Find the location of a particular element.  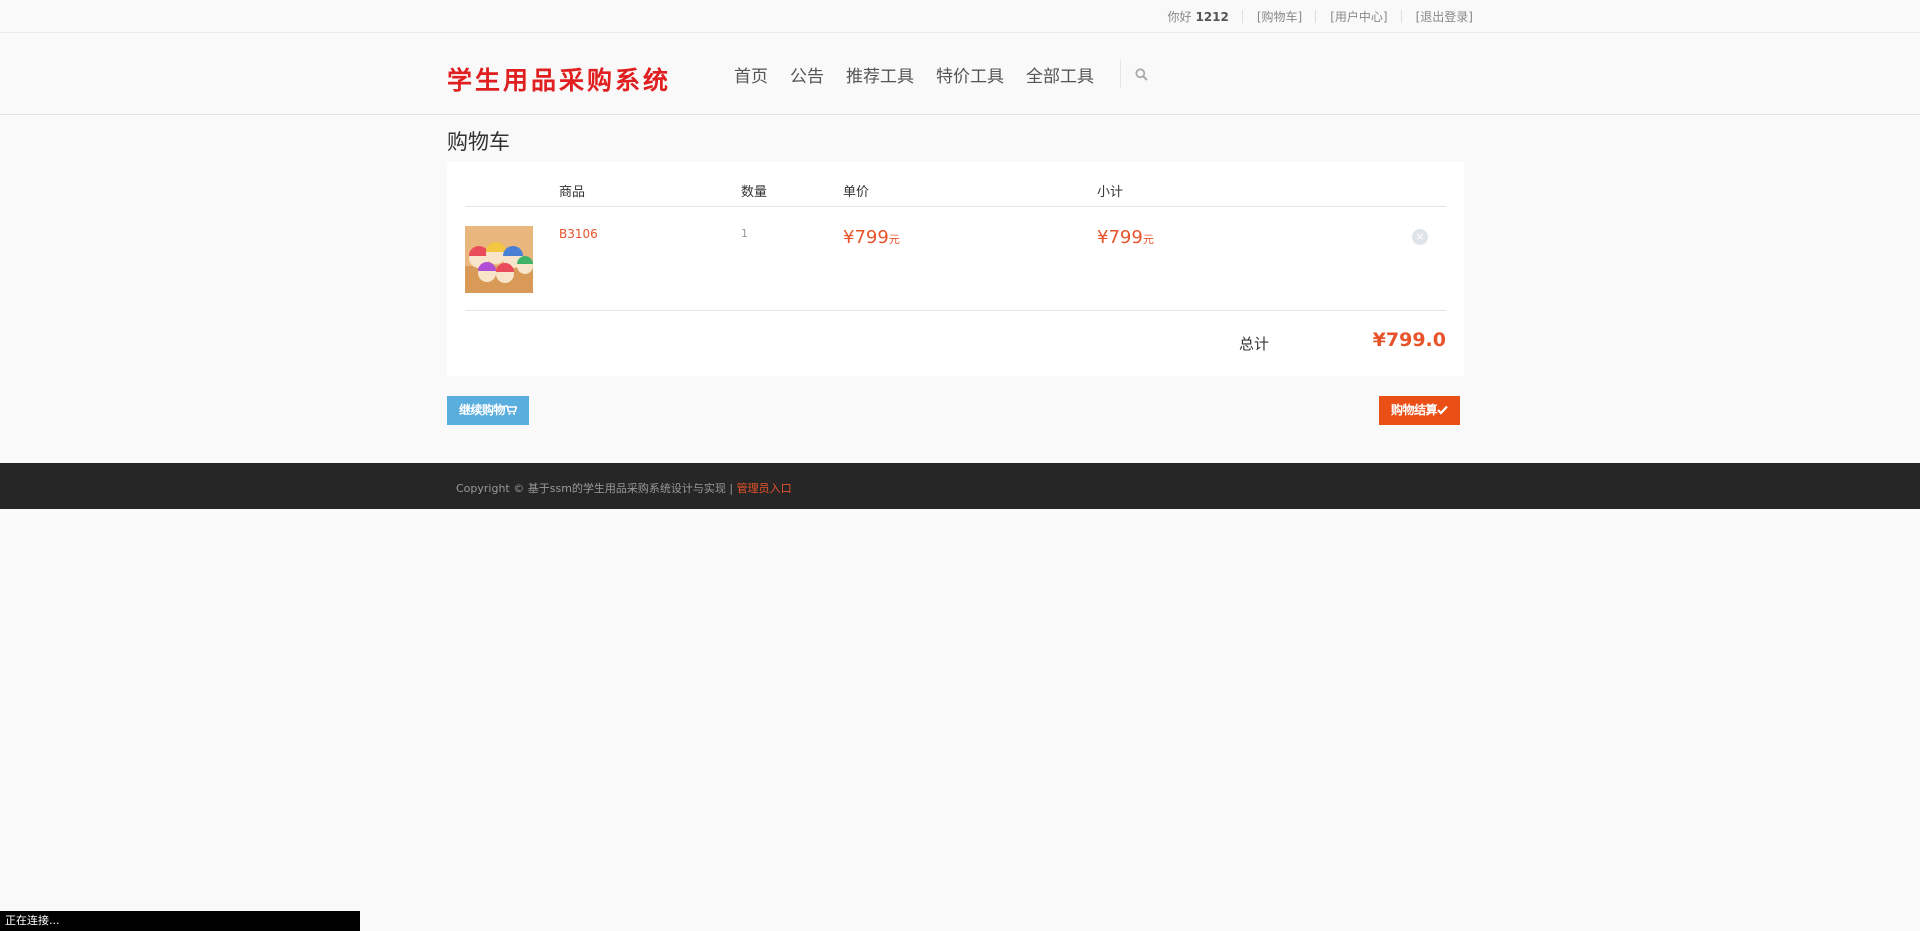

product-quantity: 1 is located at coordinates (744, 233).